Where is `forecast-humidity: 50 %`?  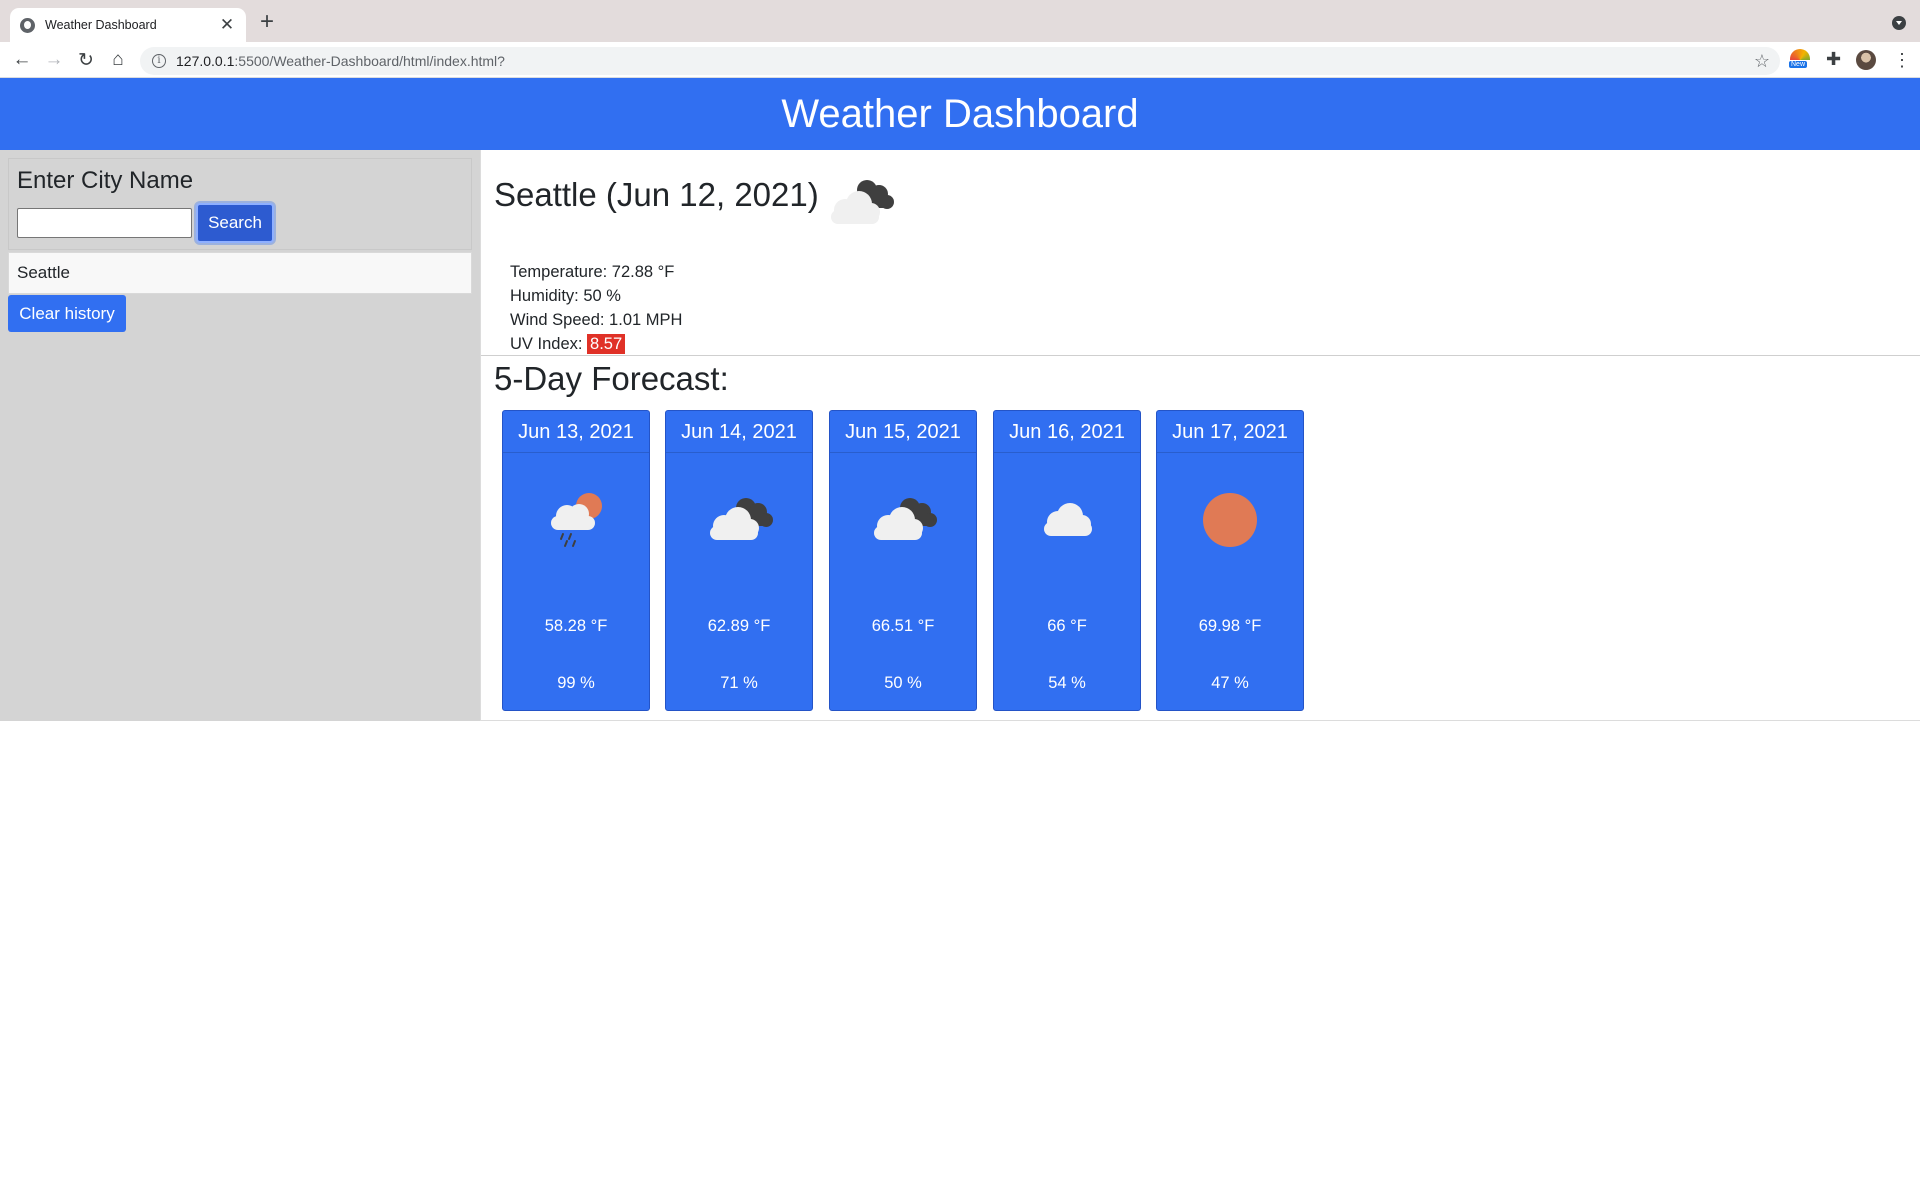 forecast-humidity: 50 % is located at coordinates (903, 683).